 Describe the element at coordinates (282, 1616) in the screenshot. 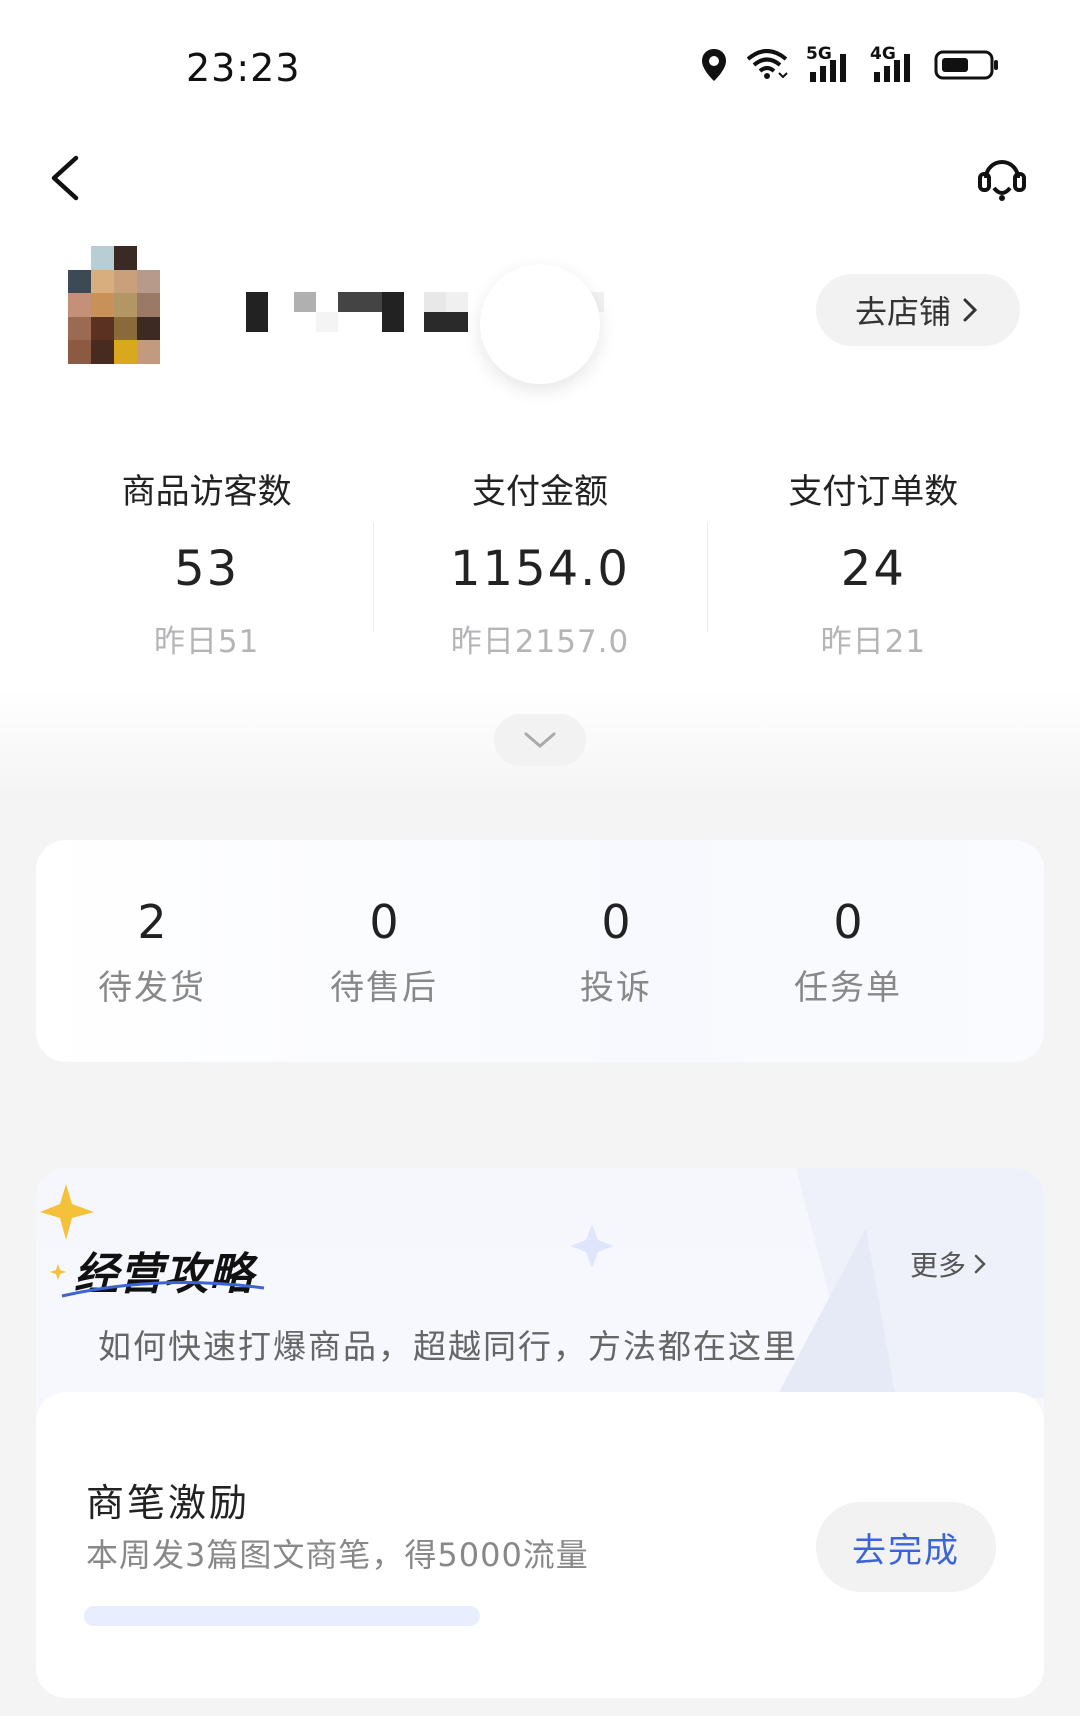

I see `task-progress-bar` at that location.